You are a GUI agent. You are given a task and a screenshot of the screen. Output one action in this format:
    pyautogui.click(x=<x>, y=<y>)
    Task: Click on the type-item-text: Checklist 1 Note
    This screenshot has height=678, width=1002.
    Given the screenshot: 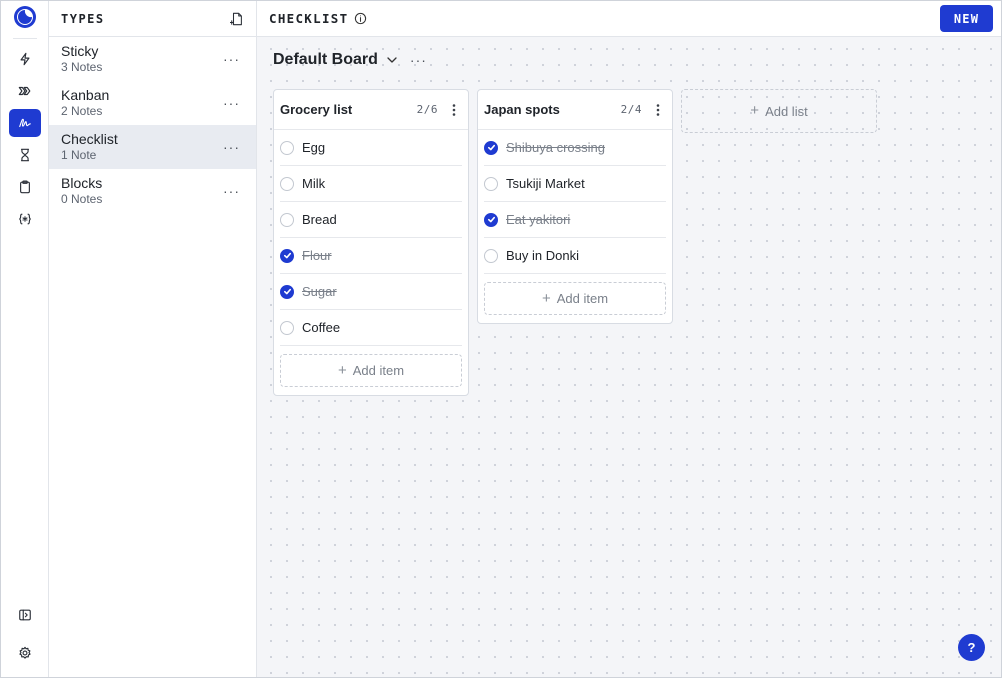 What is the action you would take?
    pyautogui.click(x=89, y=147)
    